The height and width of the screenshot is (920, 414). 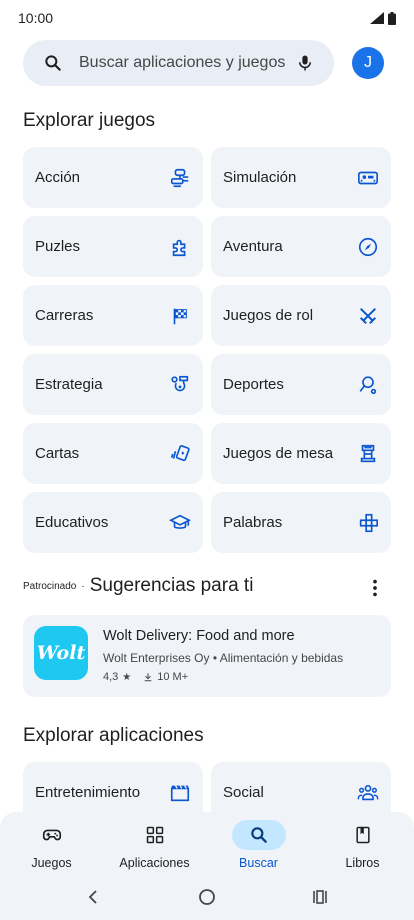 What do you see at coordinates (207, 18) in the screenshot?
I see `status-bar: 10:00` at bounding box center [207, 18].